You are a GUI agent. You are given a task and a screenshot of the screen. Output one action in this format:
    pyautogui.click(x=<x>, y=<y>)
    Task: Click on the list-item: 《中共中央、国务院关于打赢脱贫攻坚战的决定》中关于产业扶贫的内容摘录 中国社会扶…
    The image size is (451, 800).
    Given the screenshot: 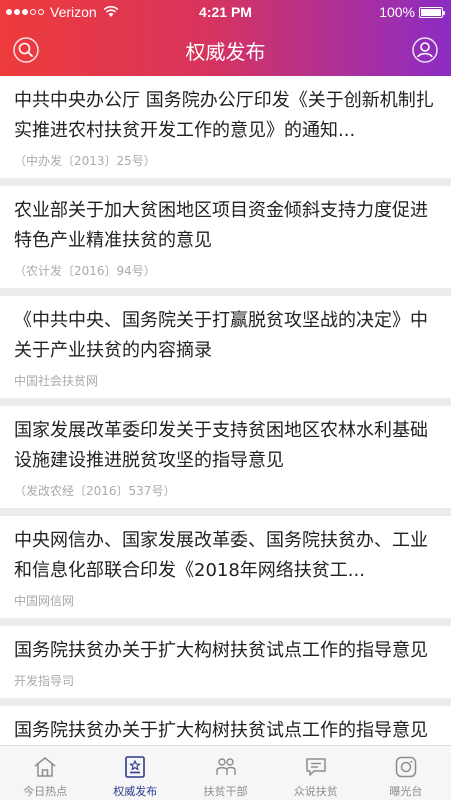 What is the action you would take?
    pyautogui.click(x=225, y=347)
    